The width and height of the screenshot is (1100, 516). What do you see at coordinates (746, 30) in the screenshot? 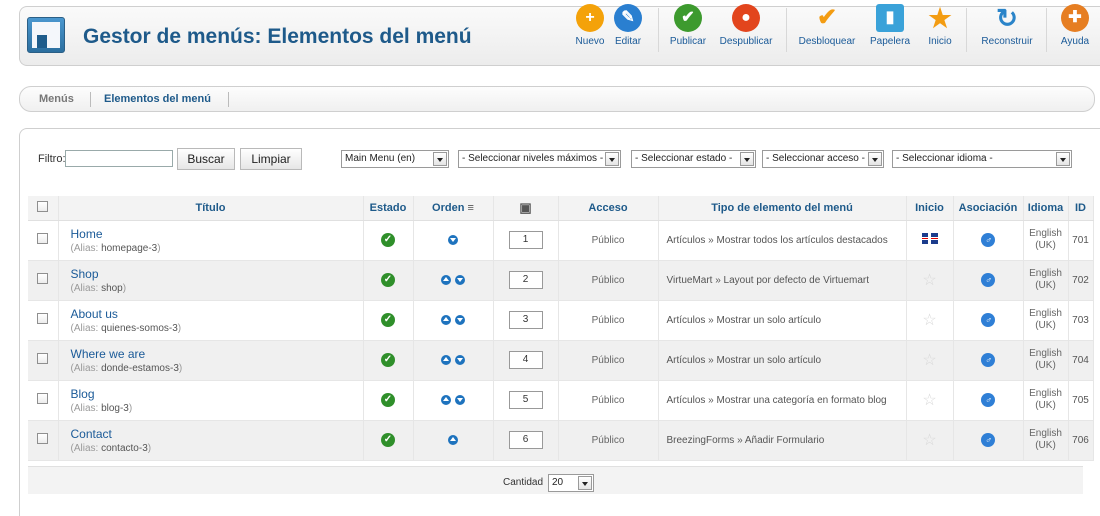
I see `unpublish-button: ● Despublicar` at bounding box center [746, 30].